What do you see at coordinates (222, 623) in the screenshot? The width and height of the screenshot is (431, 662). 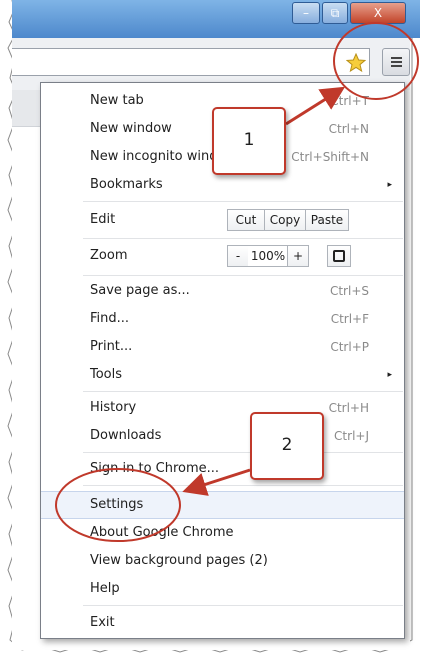 I see `menu-item-exit: Exit` at bounding box center [222, 623].